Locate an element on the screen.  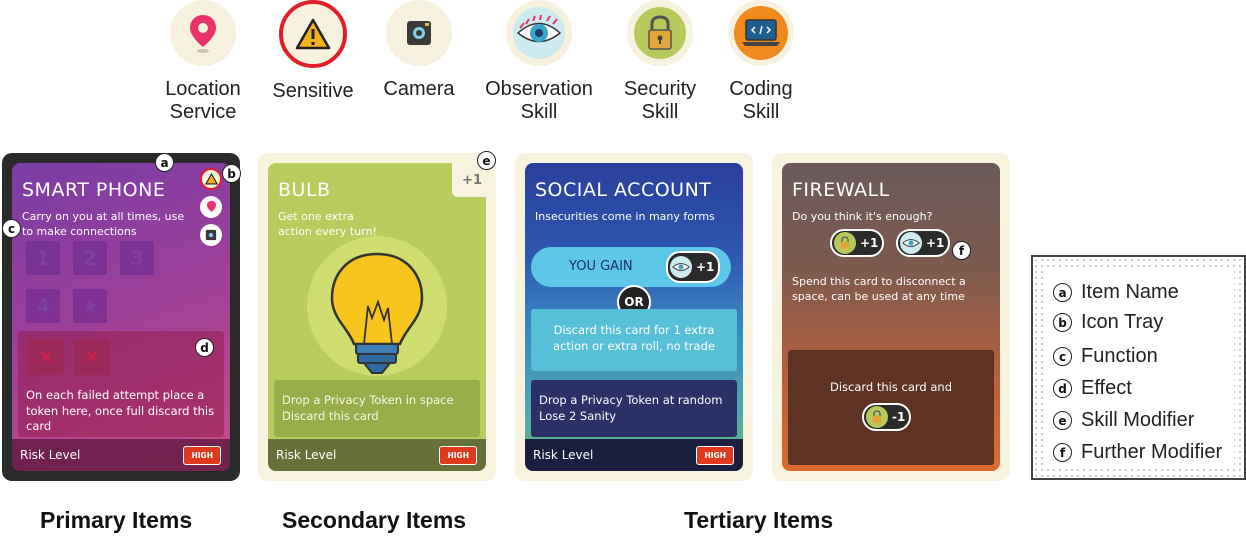
gain-label: YOU GAIN is located at coordinates (601, 266).